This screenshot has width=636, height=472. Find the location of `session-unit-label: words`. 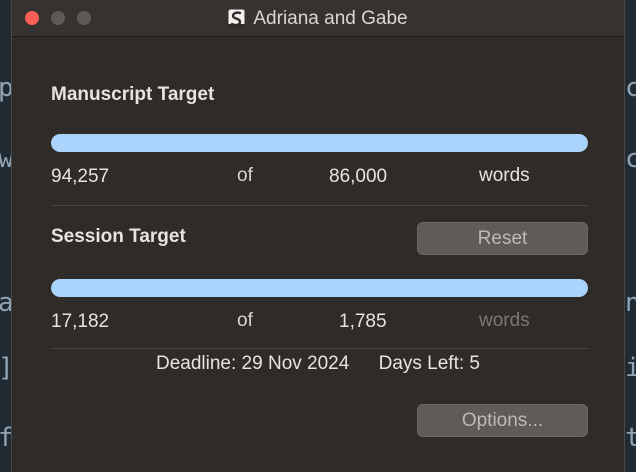

session-unit-label: words is located at coordinates (504, 321).